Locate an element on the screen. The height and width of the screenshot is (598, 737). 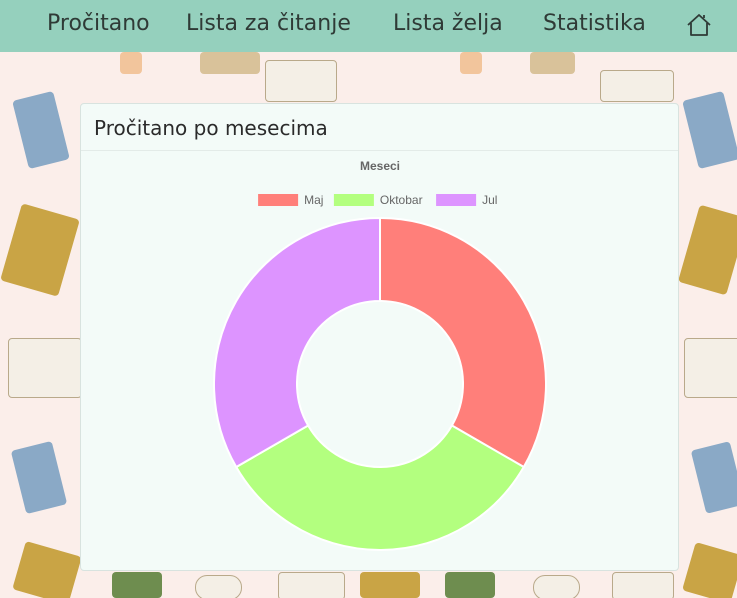
nav-item-lista-zelja: Lista želja is located at coordinates (448, 23).